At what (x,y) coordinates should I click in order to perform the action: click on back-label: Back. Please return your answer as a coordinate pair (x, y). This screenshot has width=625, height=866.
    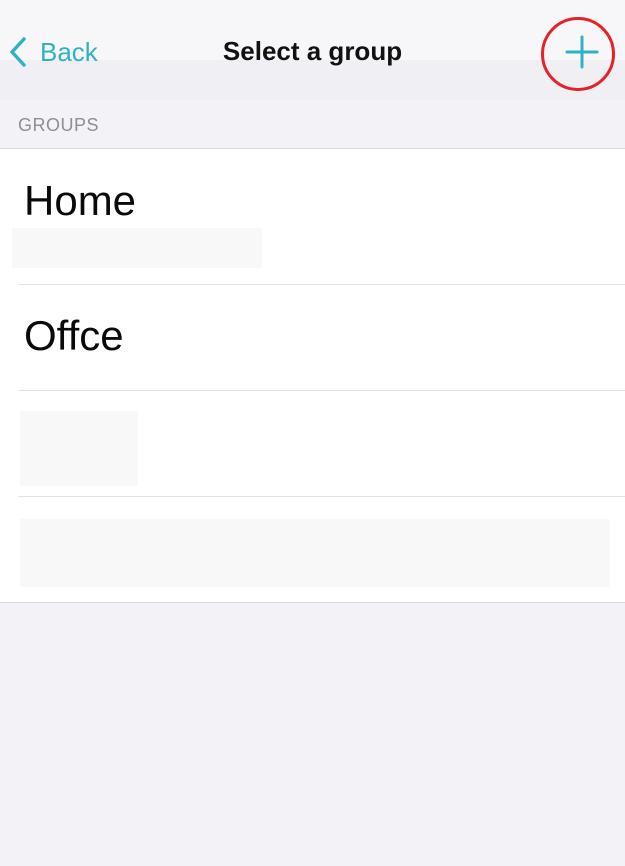
    Looking at the image, I should click on (69, 51).